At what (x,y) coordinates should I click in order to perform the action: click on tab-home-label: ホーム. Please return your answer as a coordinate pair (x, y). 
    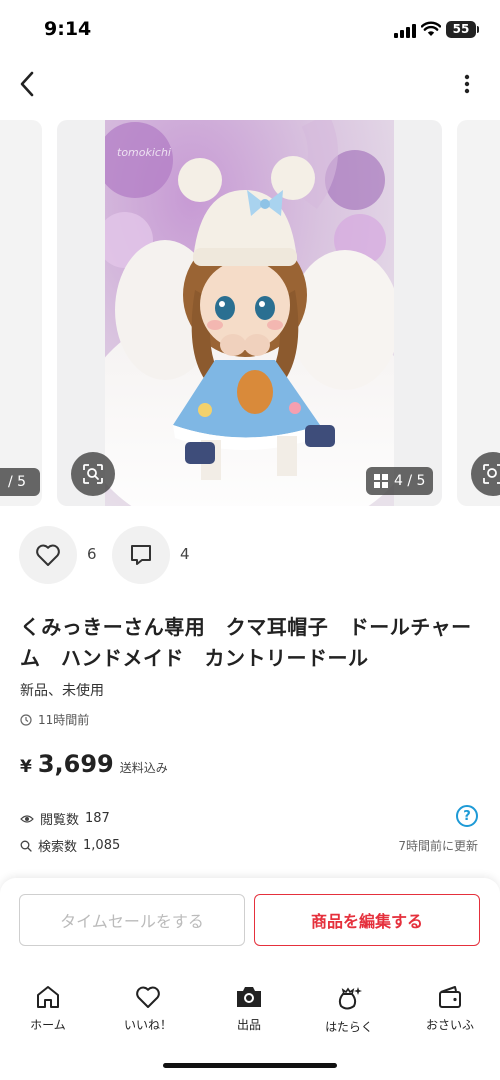
    Looking at the image, I should click on (48, 1025).